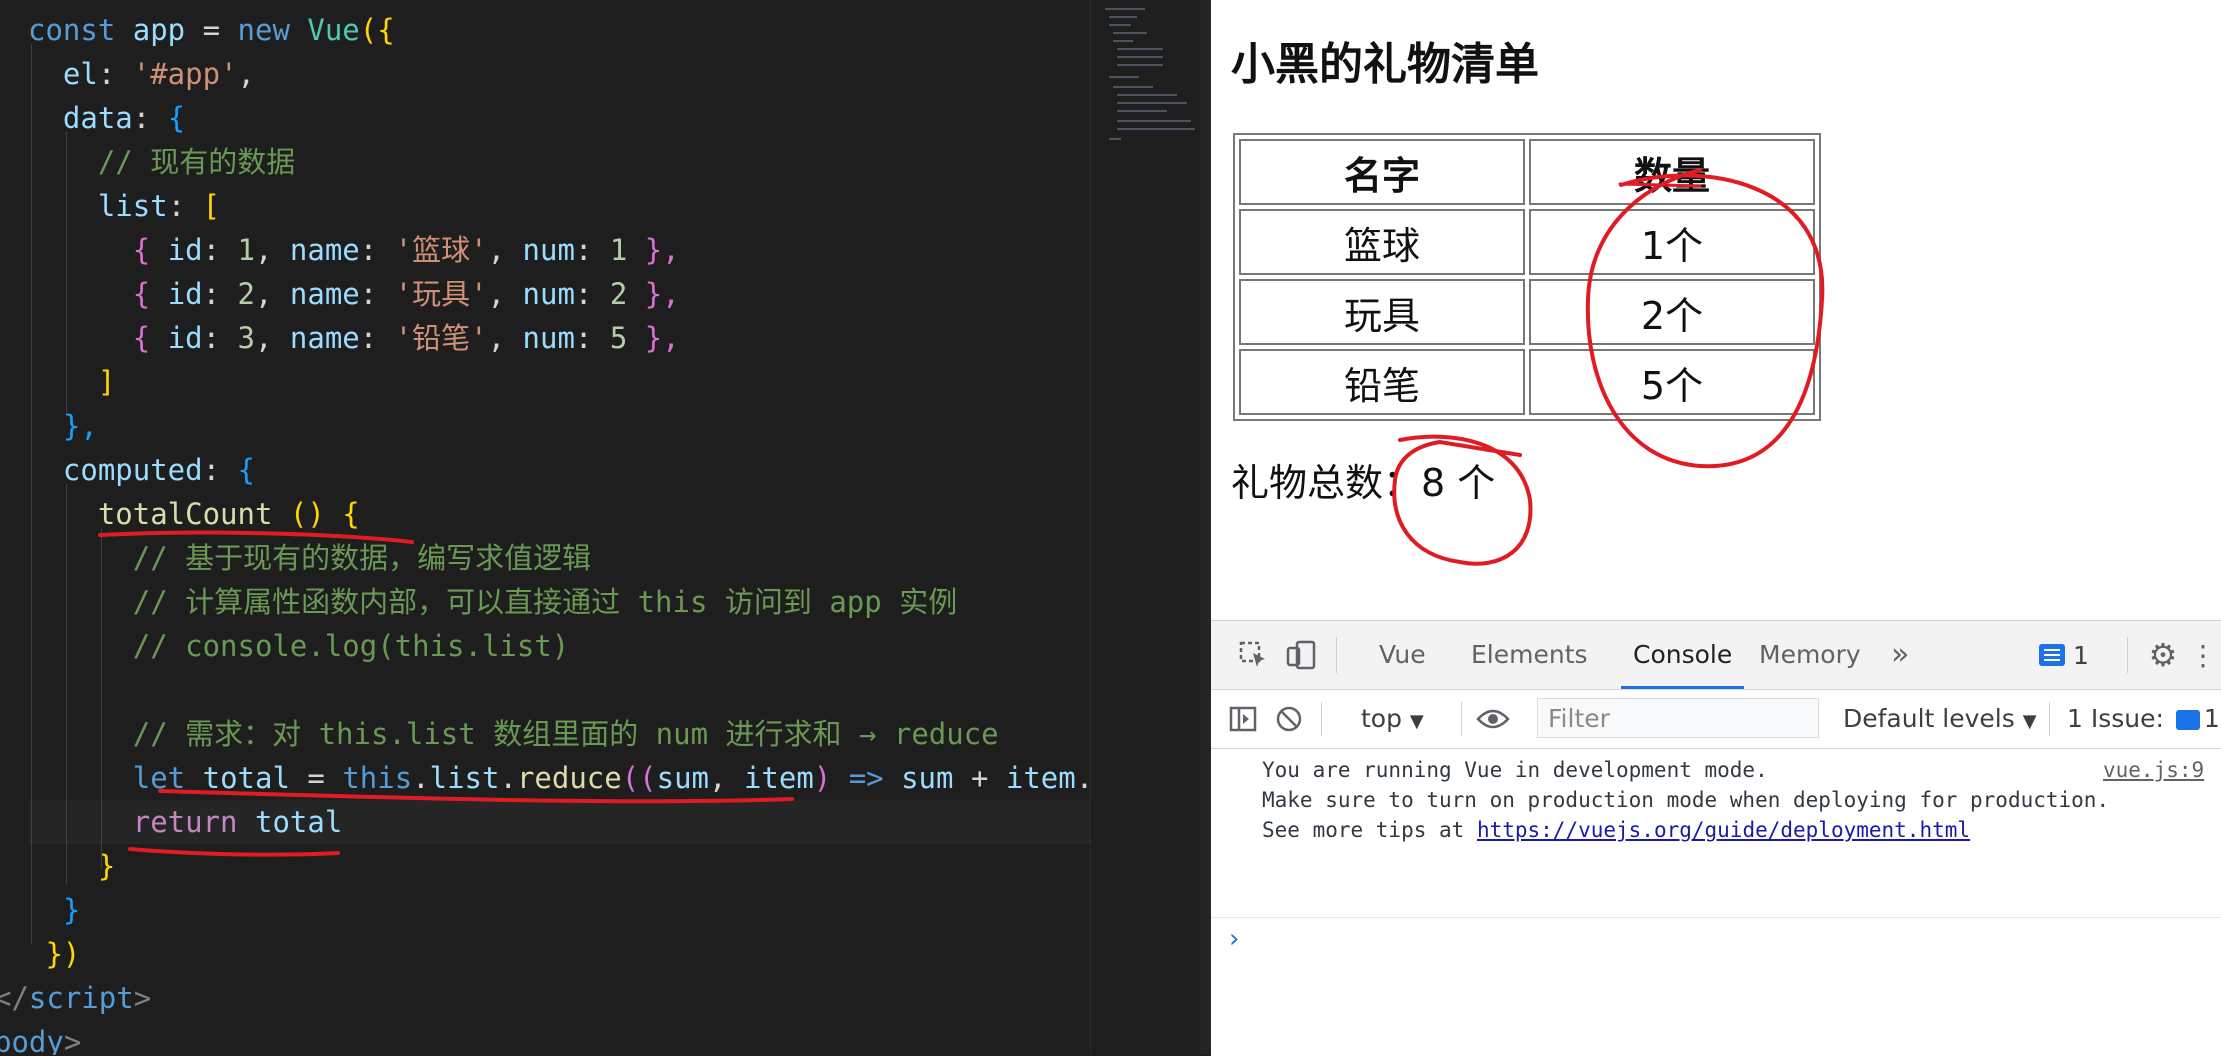  I want to click on code-line: return total, so click(559, 822).